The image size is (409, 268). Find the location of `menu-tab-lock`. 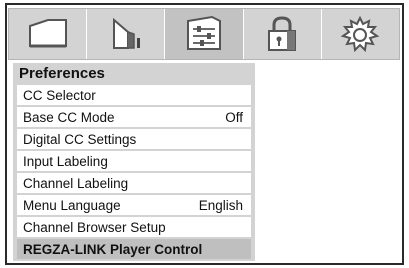

menu-tab-lock is located at coordinates (283, 34).